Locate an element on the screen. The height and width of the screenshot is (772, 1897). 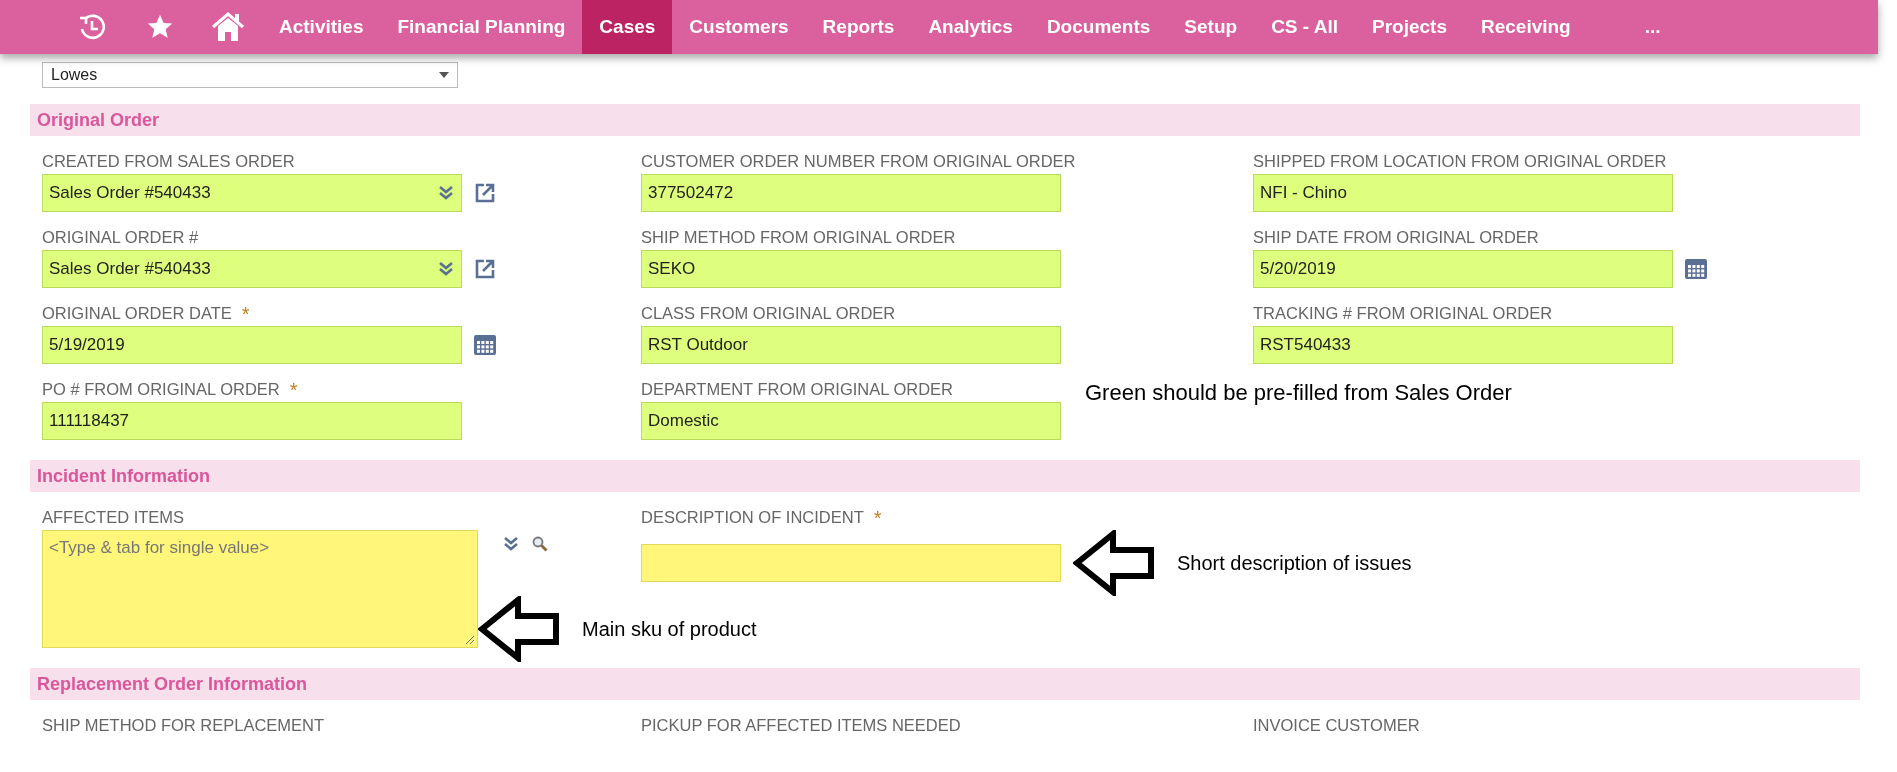
text-field: RST Outdoor is located at coordinates (851, 345).